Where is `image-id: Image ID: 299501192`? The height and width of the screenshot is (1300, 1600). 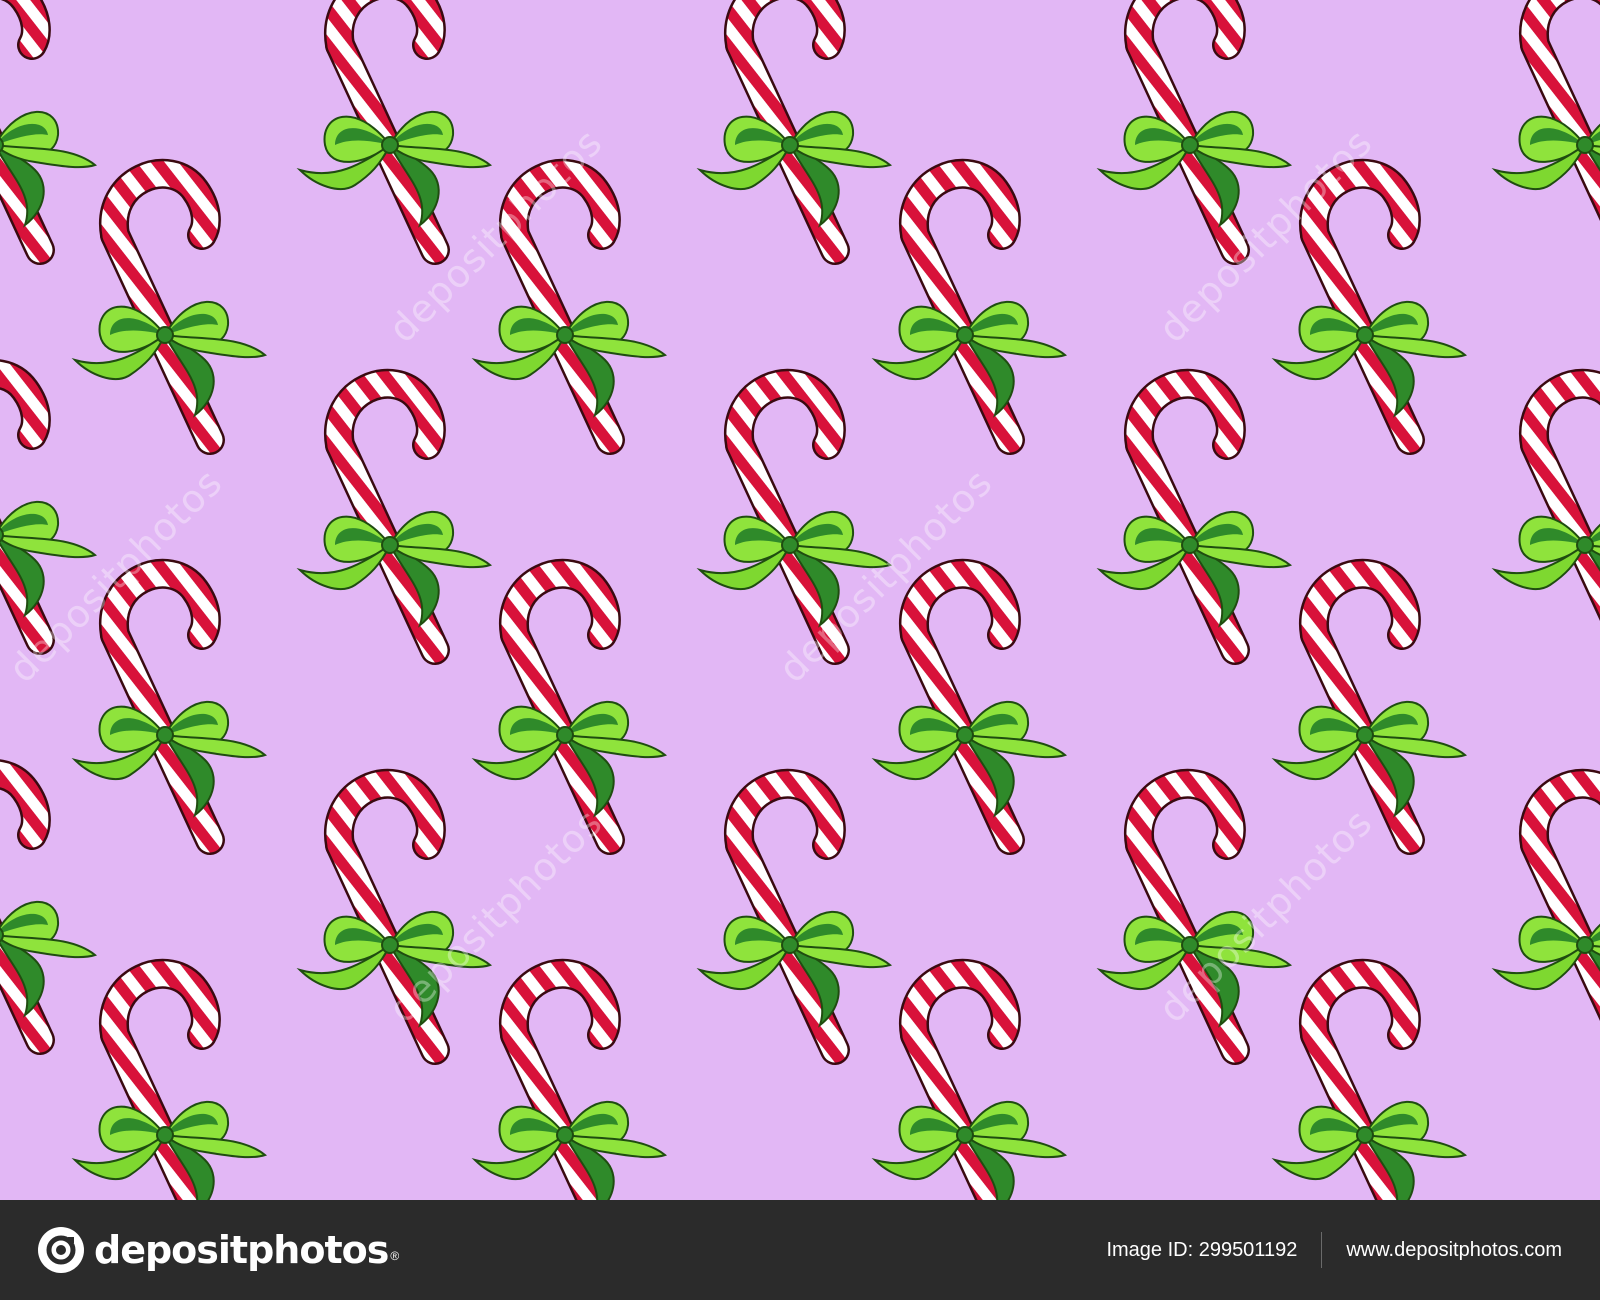
image-id: Image ID: 299501192 is located at coordinates (1202, 1249).